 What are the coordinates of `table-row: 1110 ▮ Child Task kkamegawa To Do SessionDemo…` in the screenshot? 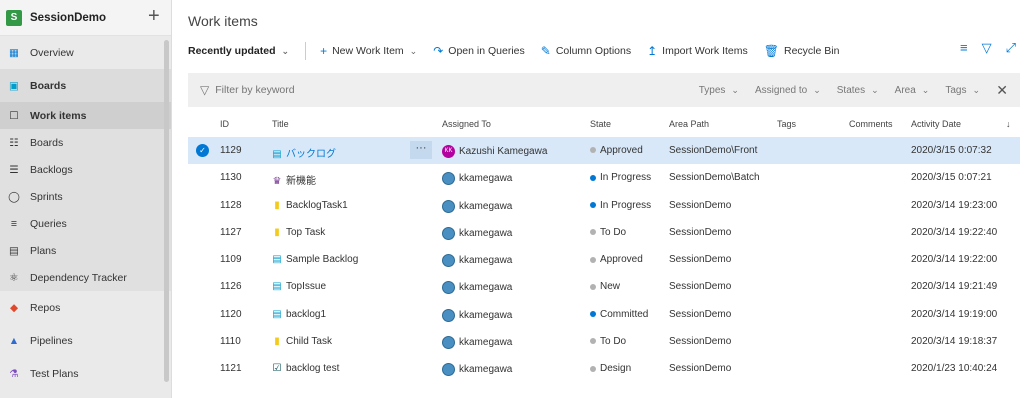 It's located at (604, 341).